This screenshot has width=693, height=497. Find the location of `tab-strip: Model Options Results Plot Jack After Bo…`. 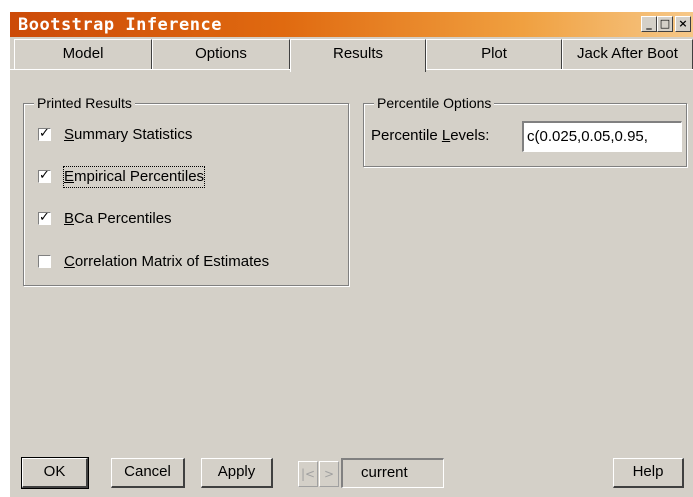

tab-strip: Model Options Results Plot Jack After Bo… is located at coordinates (351, 55).